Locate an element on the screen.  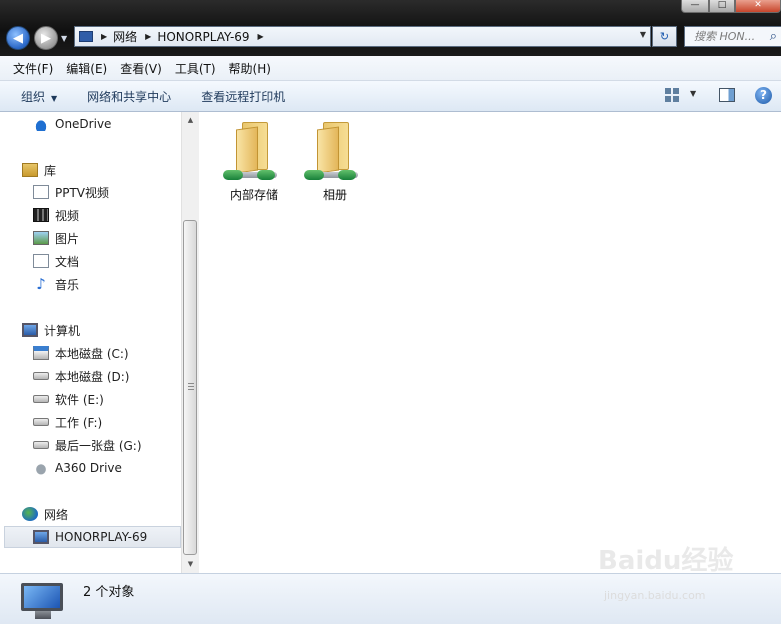
sidebar-item-drive-g: 最后一张盘 (G:) is located at coordinates (87, 445).